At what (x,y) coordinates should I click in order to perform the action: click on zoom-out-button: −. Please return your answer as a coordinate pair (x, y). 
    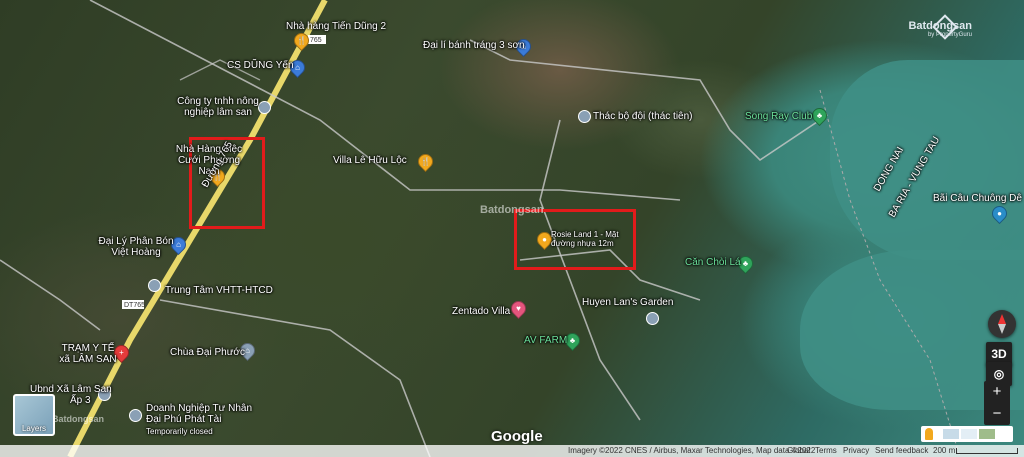
    Looking at the image, I should click on (997, 414).